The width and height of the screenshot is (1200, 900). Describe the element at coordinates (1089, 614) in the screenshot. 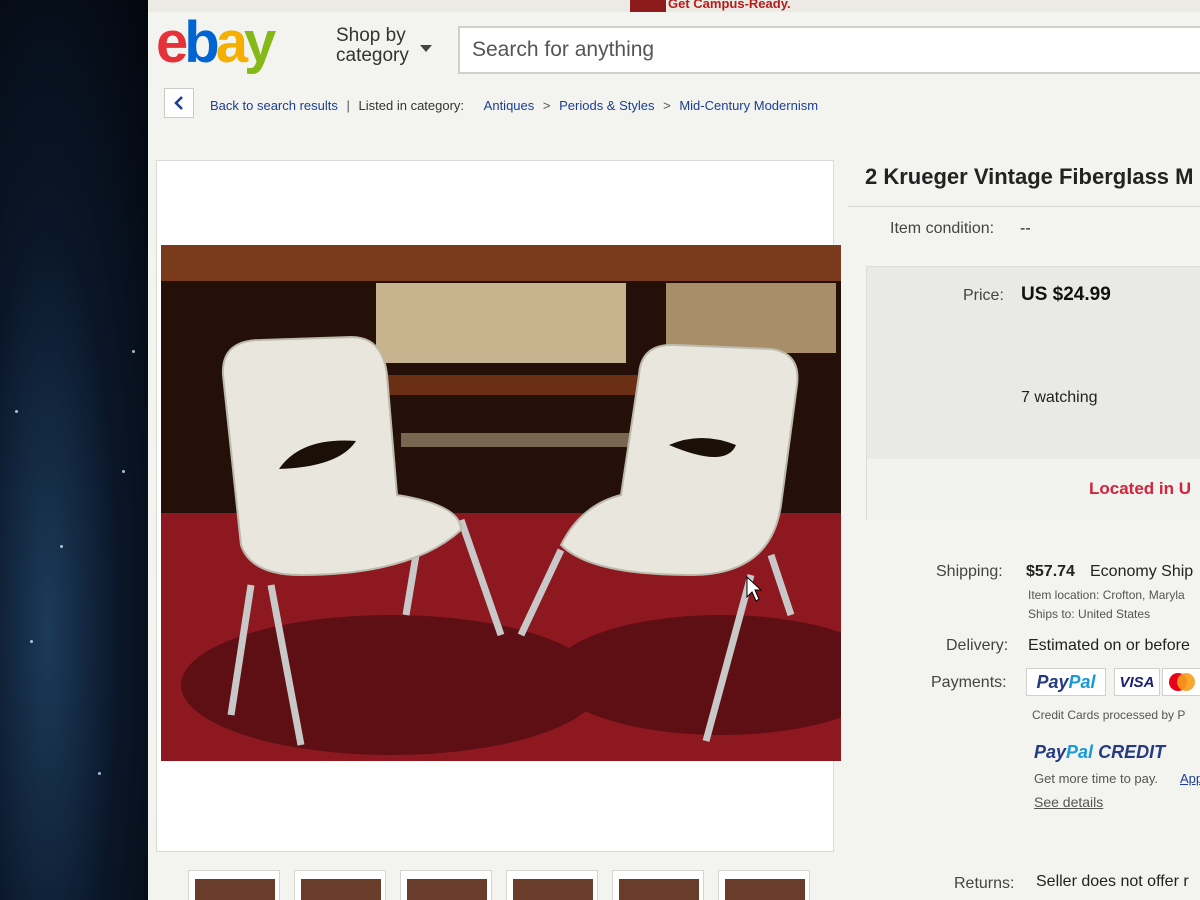

I see `ships-to: Ships to: United States` at that location.